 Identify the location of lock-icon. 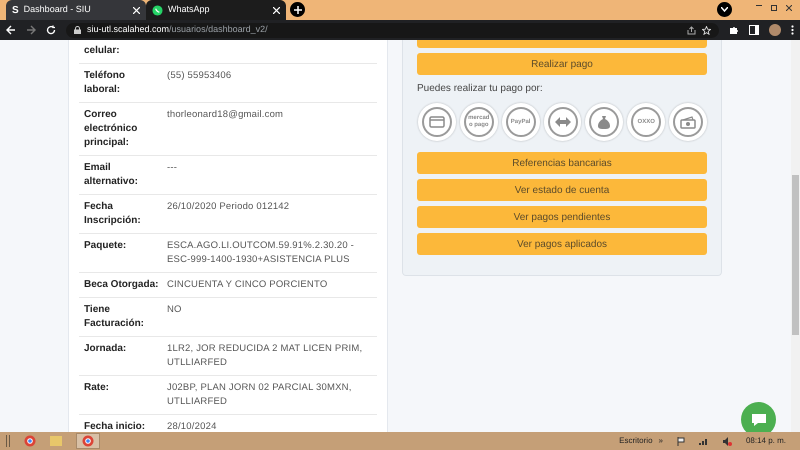
(77, 30).